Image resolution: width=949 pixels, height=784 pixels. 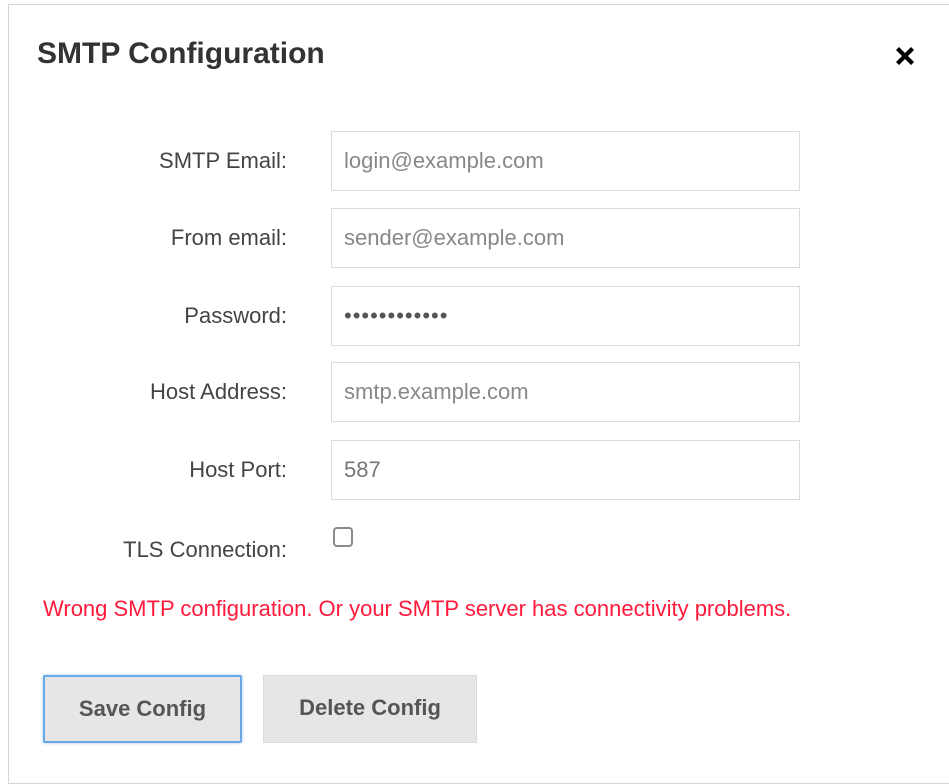 What do you see at coordinates (565, 392) in the screenshot?
I see `host-address-input` at bounding box center [565, 392].